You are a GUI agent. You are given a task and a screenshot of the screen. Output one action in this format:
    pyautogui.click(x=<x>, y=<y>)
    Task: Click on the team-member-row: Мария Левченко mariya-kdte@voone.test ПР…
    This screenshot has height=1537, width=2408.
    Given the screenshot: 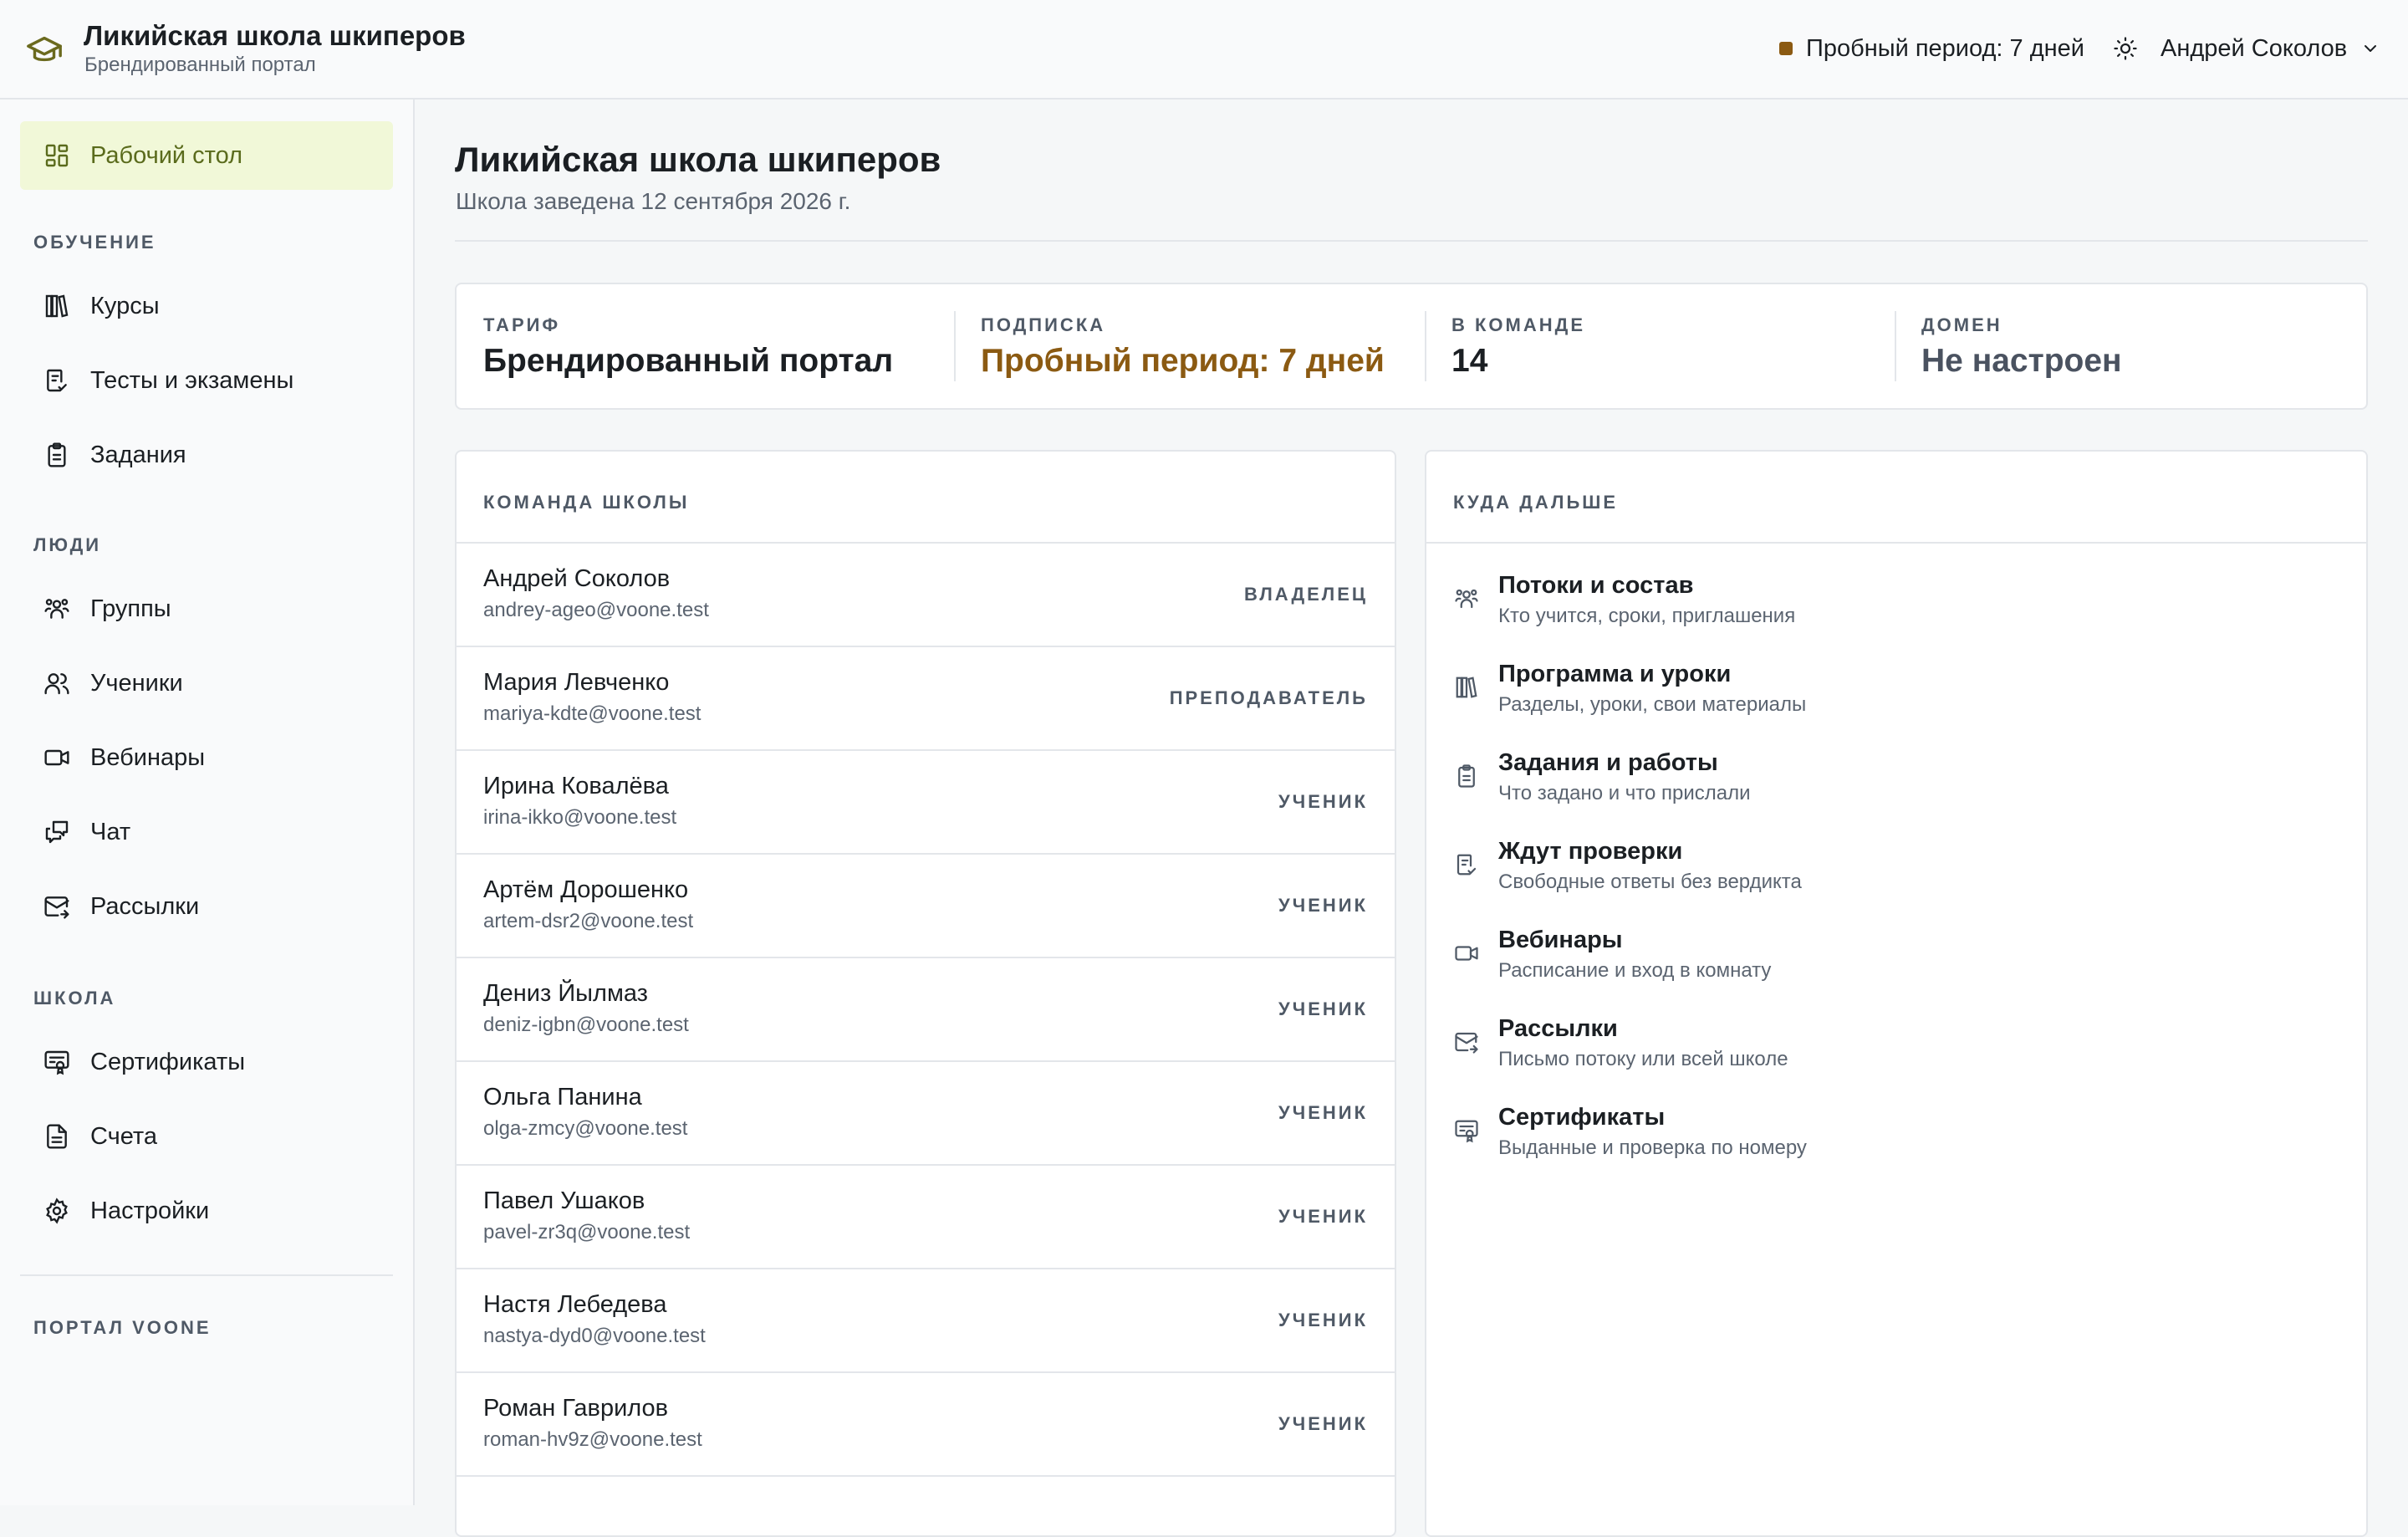 What is the action you would take?
    pyautogui.click(x=926, y=699)
    